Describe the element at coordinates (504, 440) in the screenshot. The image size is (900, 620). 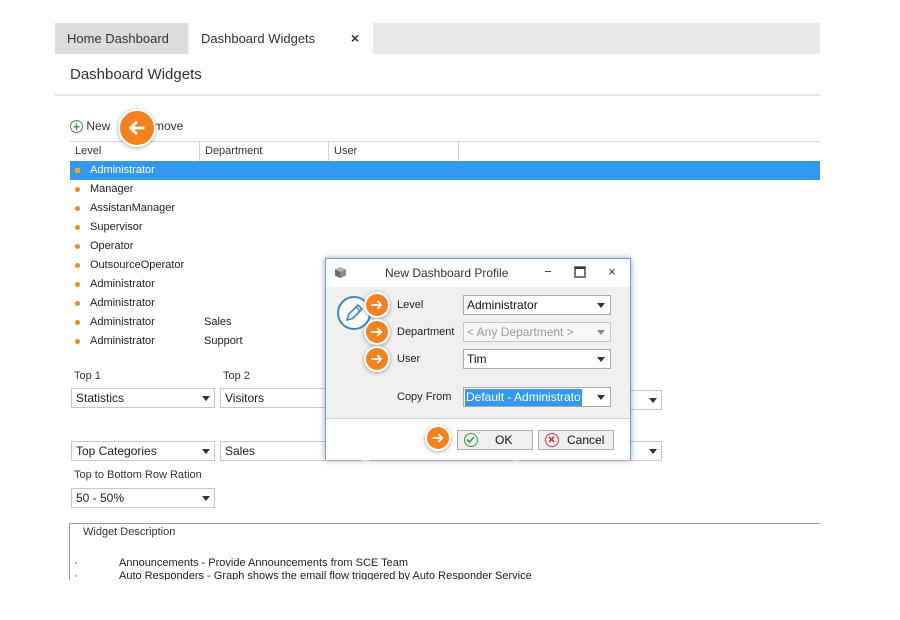
I see `ok-label: OK` at that location.